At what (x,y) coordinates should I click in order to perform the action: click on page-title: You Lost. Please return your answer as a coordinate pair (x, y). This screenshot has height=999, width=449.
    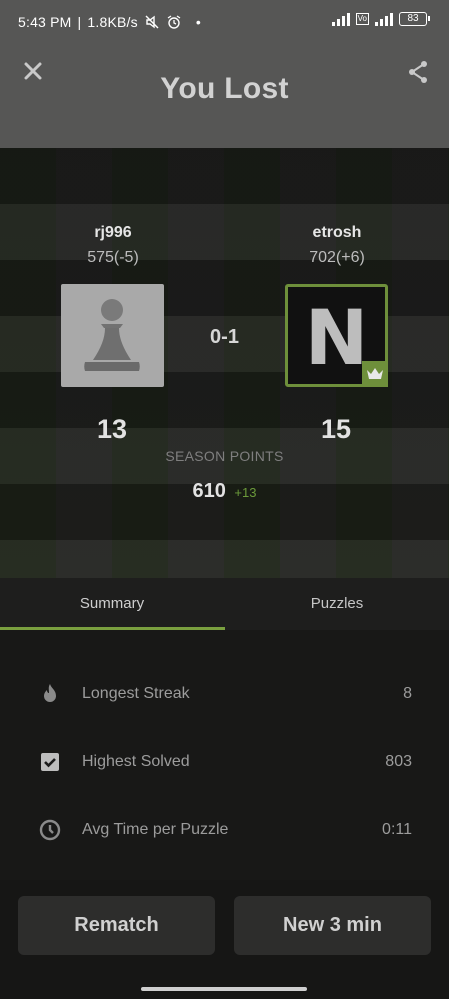
    Looking at the image, I should click on (224, 88).